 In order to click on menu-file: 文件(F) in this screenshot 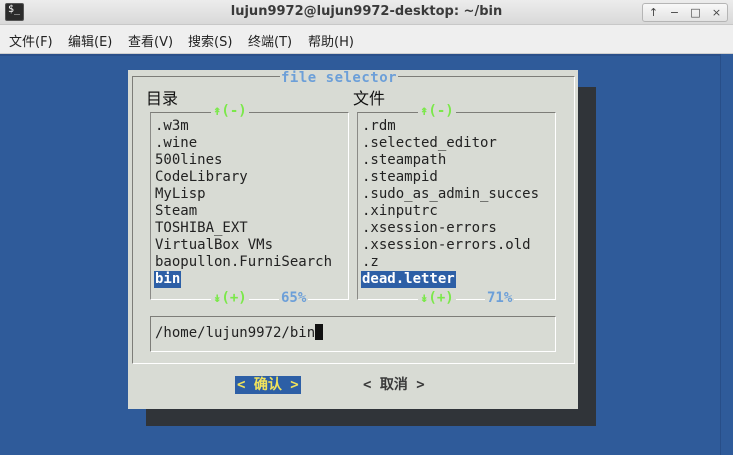, I will do `click(31, 40)`.